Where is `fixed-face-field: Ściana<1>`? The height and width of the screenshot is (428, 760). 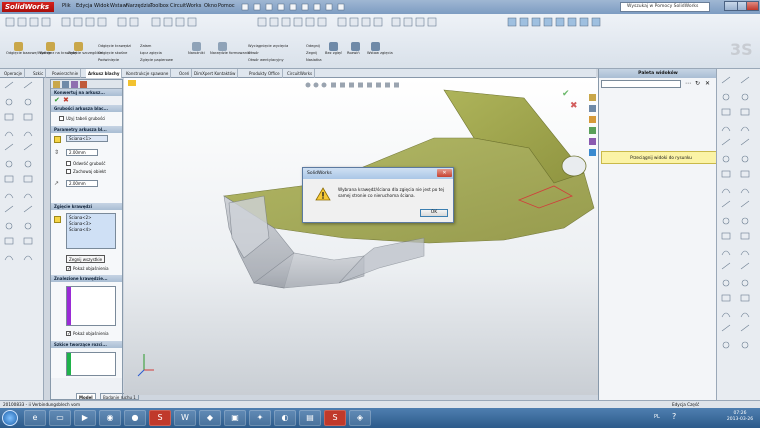 fixed-face-field: Ściana<1> is located at coordinates (87, 138).